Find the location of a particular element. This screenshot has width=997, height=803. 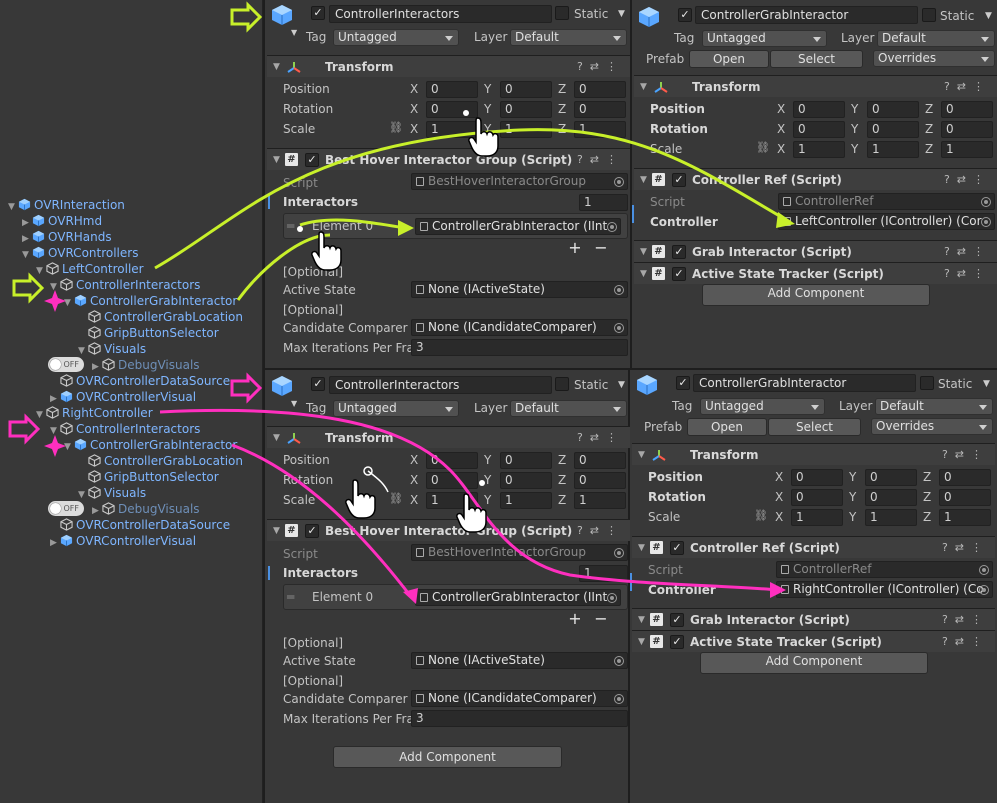

green-pointer-arrow-hier is located at coordinates (28, 288).